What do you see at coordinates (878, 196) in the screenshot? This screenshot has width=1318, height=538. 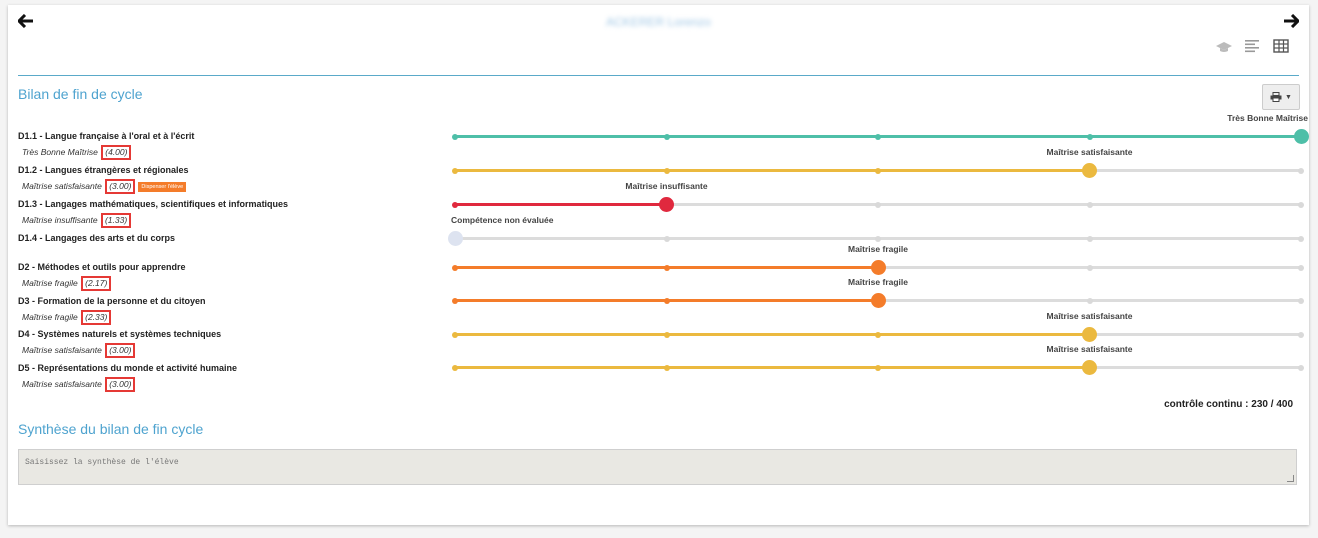 I see `level-slider: Maîtrise insuffisante` at bounding box center [878, 196].